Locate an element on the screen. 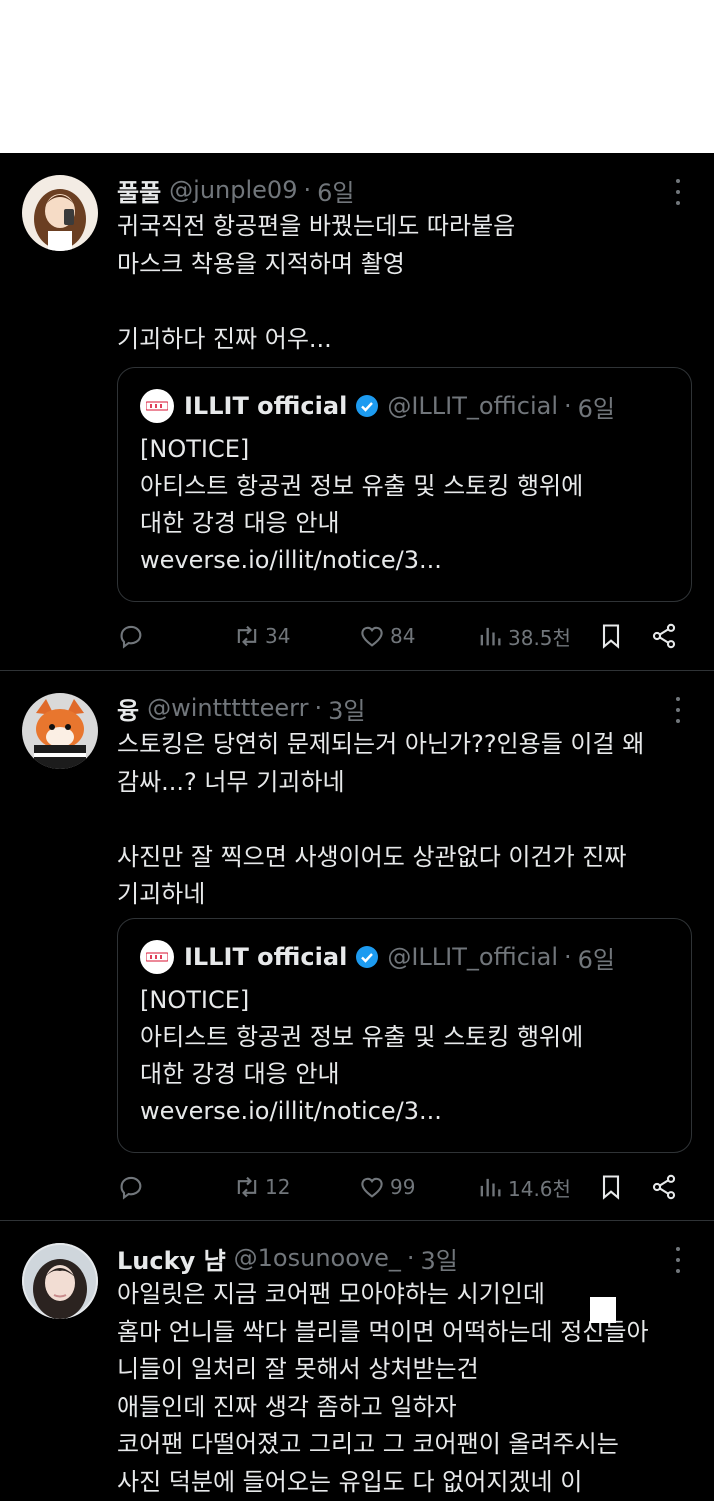 This screenshot has width=714, height=1501. like-count: 99 is located at coordinates (402, 1187).